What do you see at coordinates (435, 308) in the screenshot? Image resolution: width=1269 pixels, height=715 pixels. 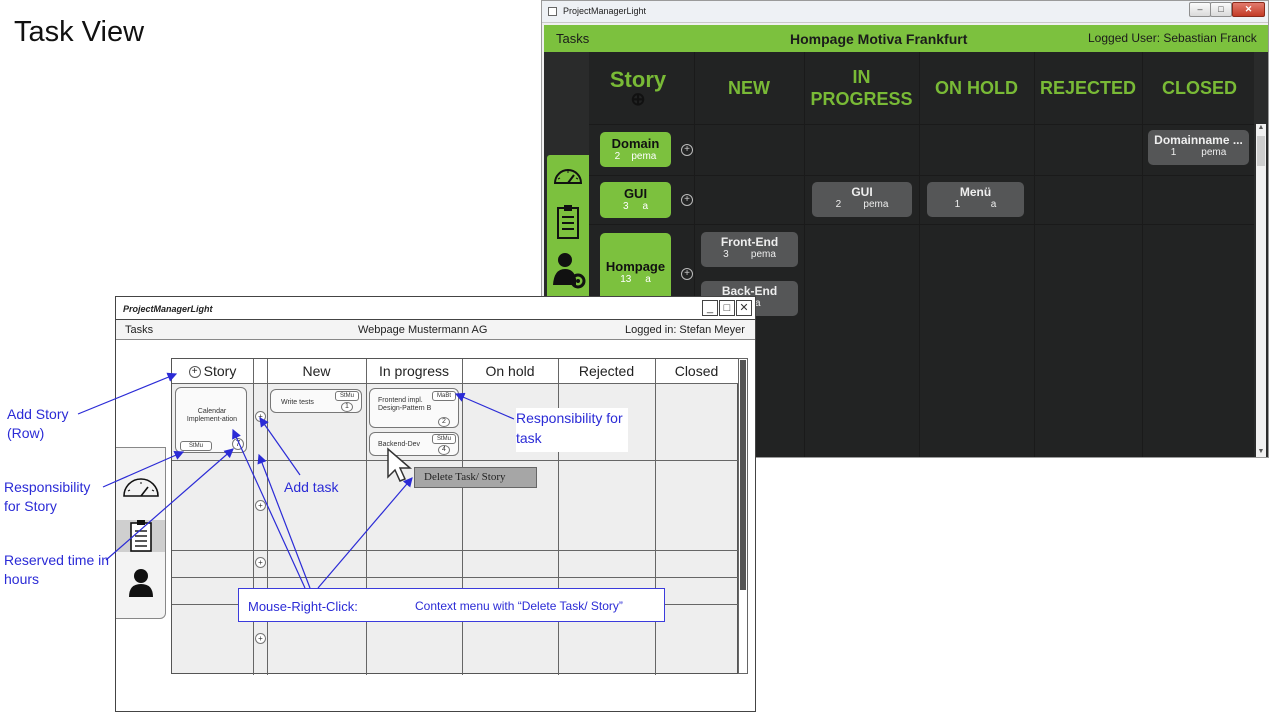 I see `mockup-titlebar: ProjectManagerLight _ □ ✕` at bounding box center [435, 308].